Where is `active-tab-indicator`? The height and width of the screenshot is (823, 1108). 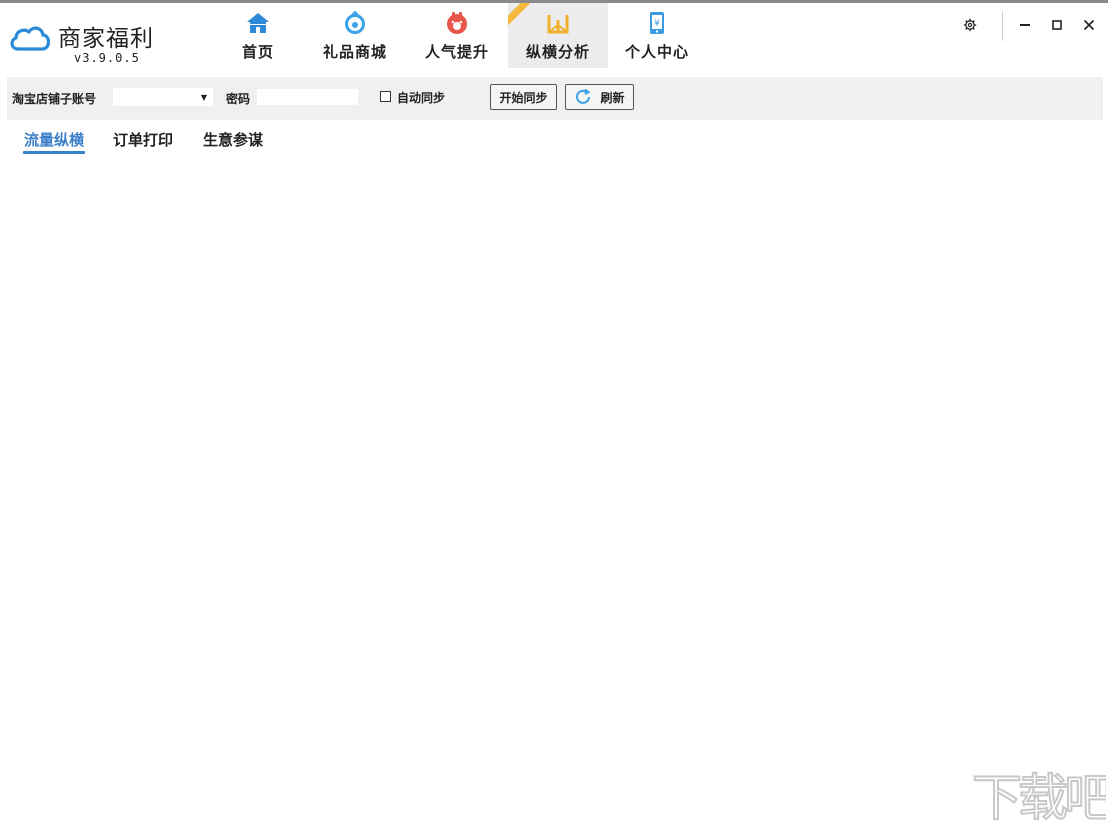
active-tab-indicator is located at coordinates (54, 152).